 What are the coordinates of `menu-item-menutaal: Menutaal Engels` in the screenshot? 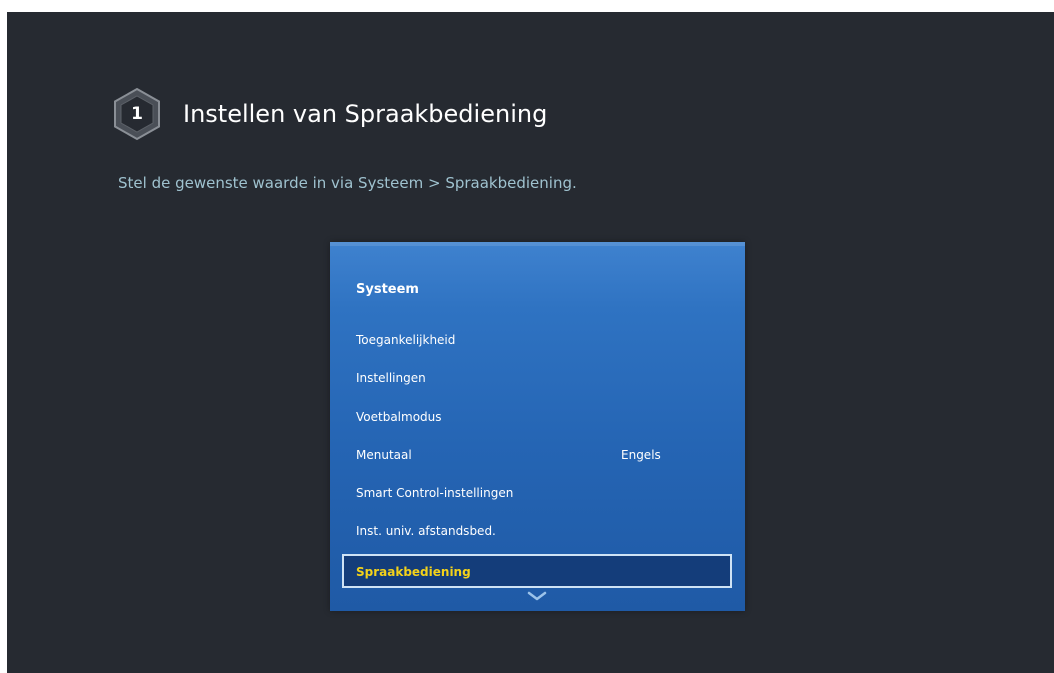 It's located at (536, 455).